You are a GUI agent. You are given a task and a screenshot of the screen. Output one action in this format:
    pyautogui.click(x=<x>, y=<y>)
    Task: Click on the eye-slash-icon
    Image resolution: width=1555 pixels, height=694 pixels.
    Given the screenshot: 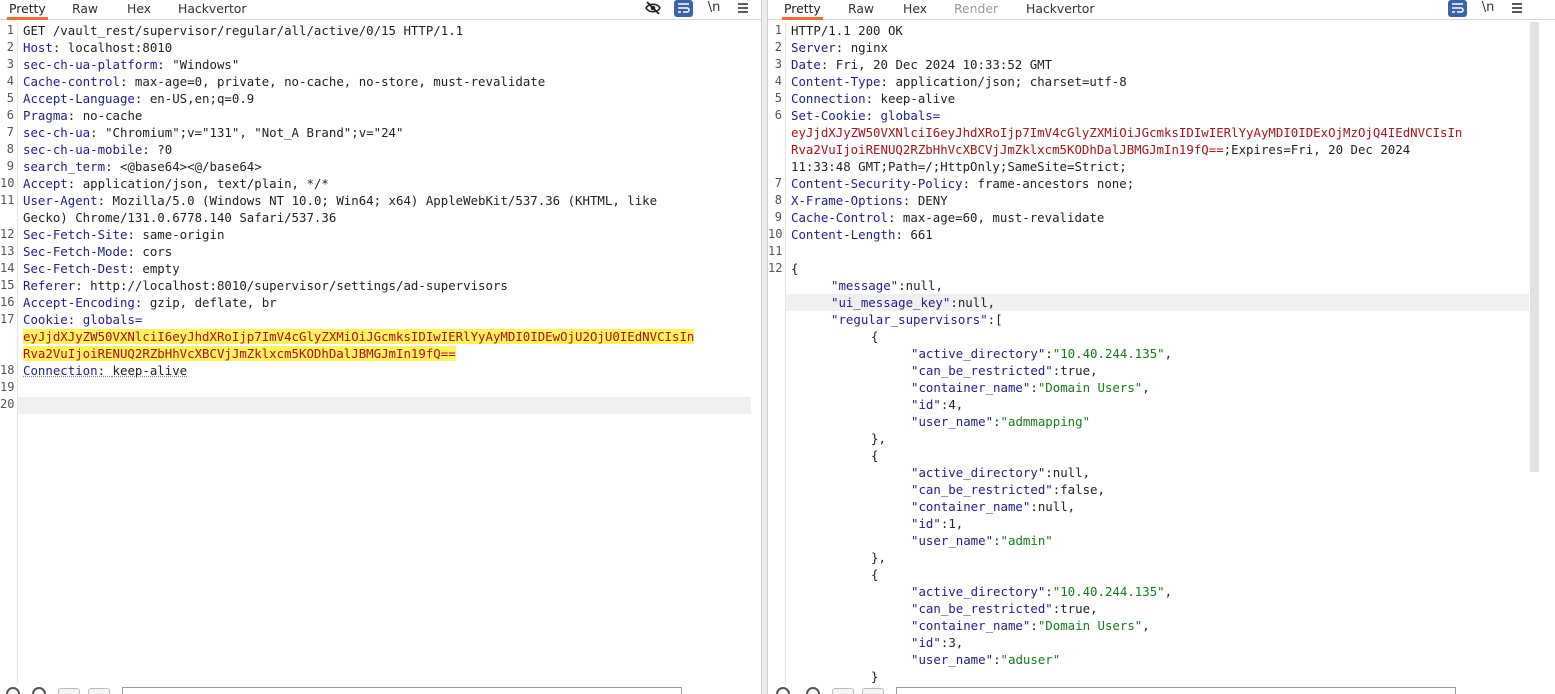 What is the action you would take?
    pyautogui.click(x=653, y=8)
    